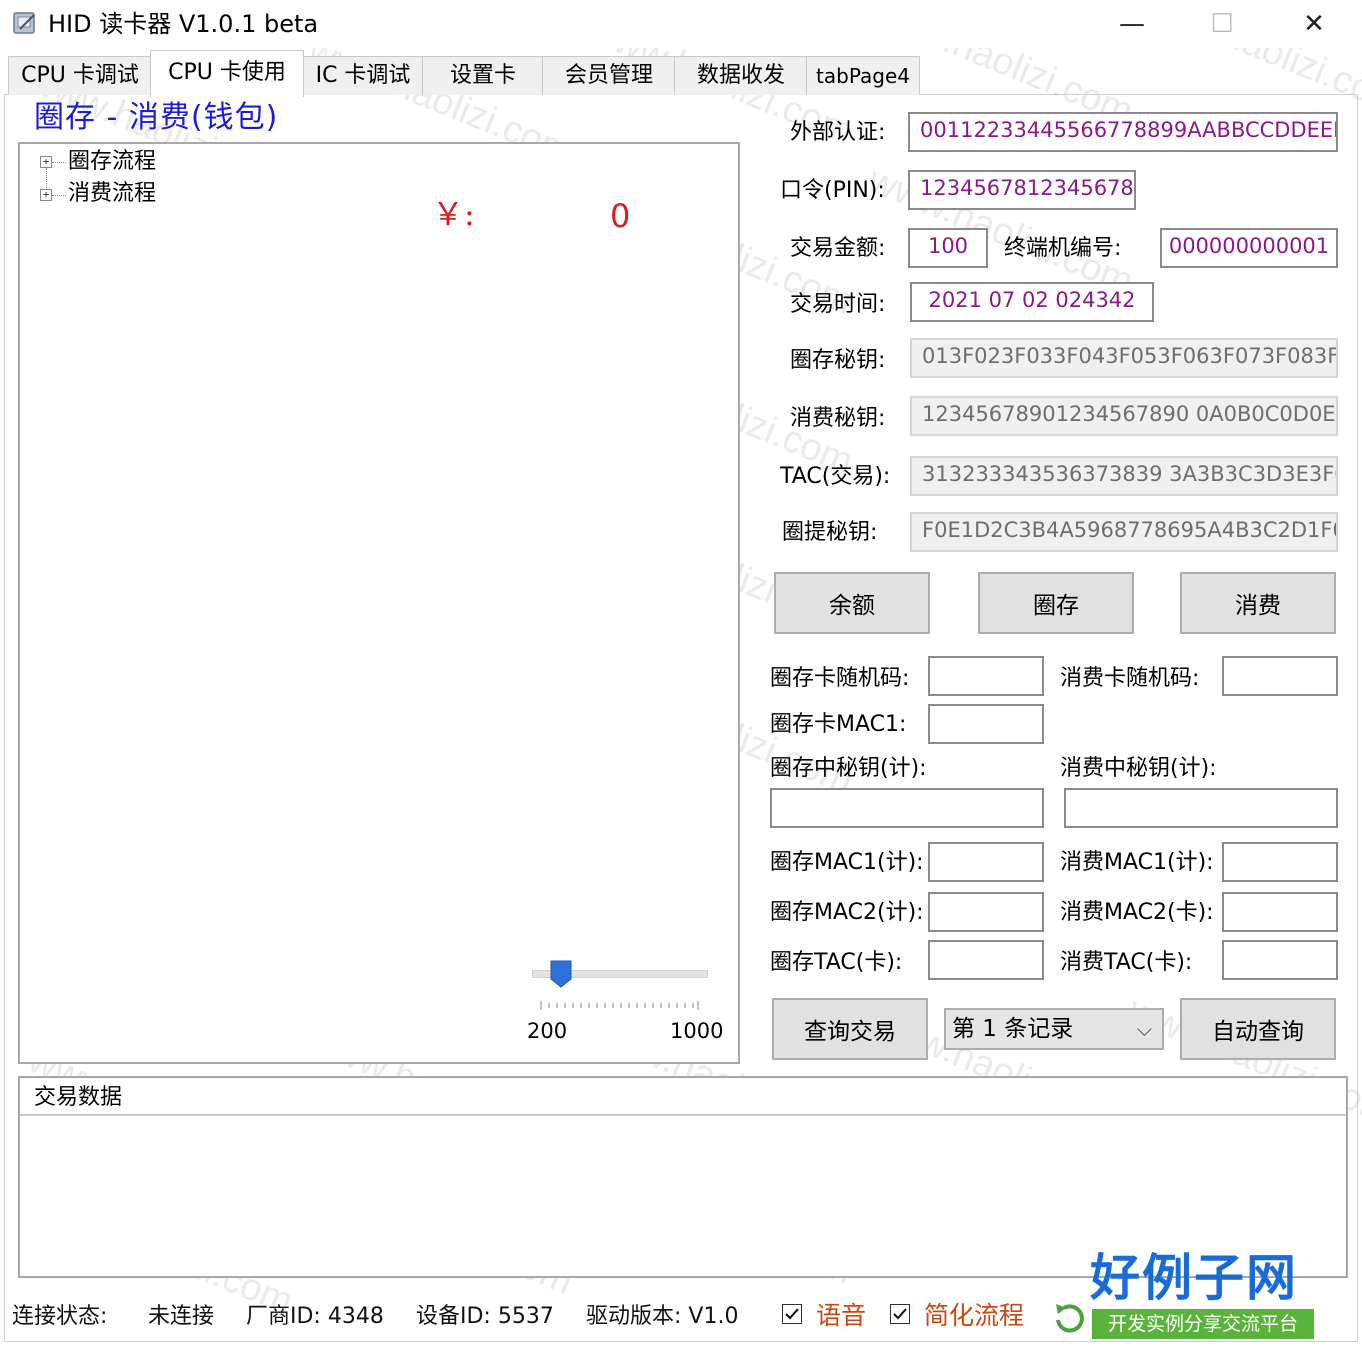 The image size is (1362, 1348). What do you see at coordinates (1063, 248) in the screenshot?
I see `terminal-no-label: 终端机编号:` at bounding box center [1063, 248].